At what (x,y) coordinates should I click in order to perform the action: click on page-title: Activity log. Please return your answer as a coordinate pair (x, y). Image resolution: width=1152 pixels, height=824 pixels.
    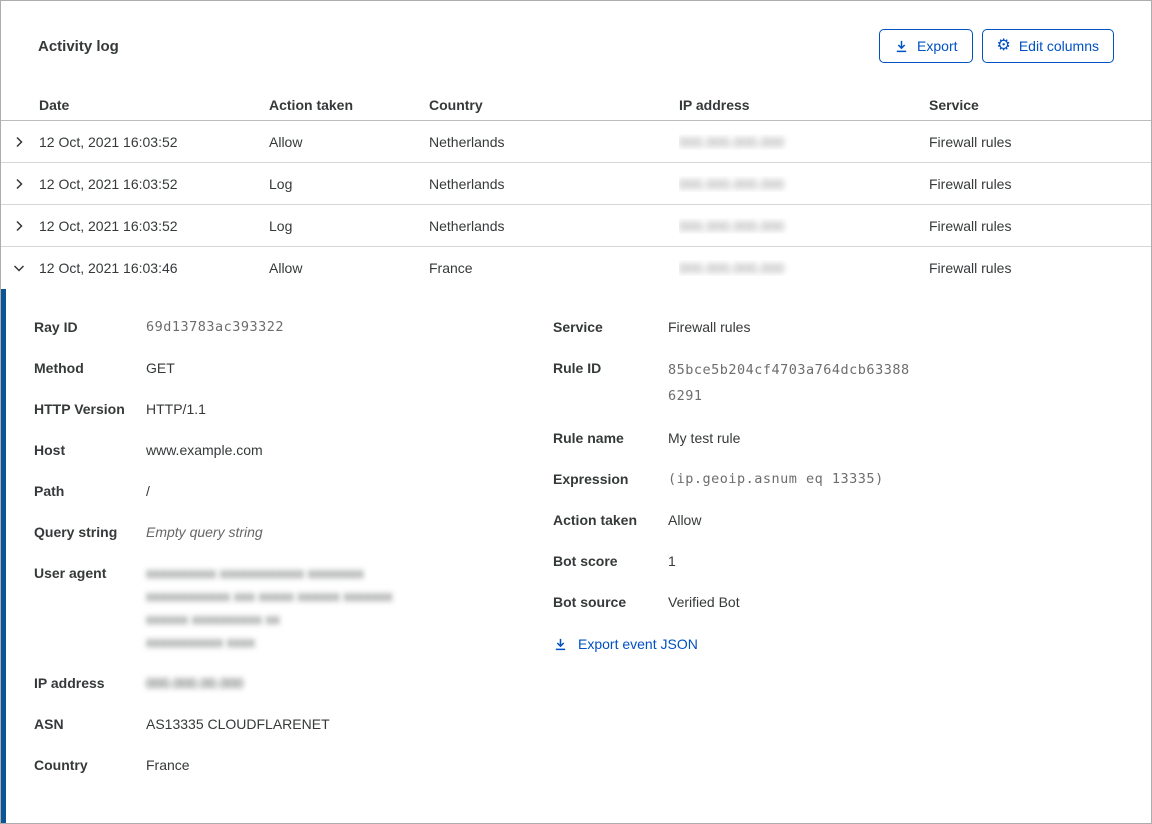
    Looking at the image, I should click on (78, 46).